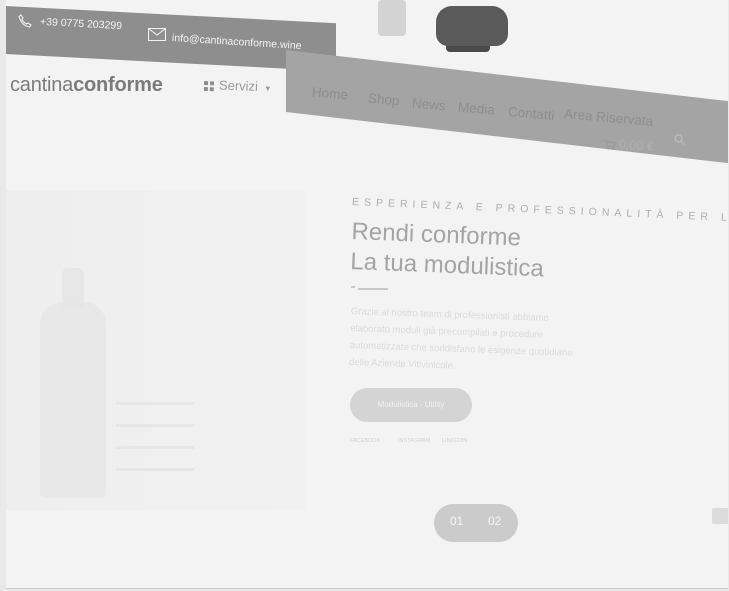  Describe the element at coordinates (454, 441) in the screenshot. I see `linkedin-link: LINKEDIN` at that location.